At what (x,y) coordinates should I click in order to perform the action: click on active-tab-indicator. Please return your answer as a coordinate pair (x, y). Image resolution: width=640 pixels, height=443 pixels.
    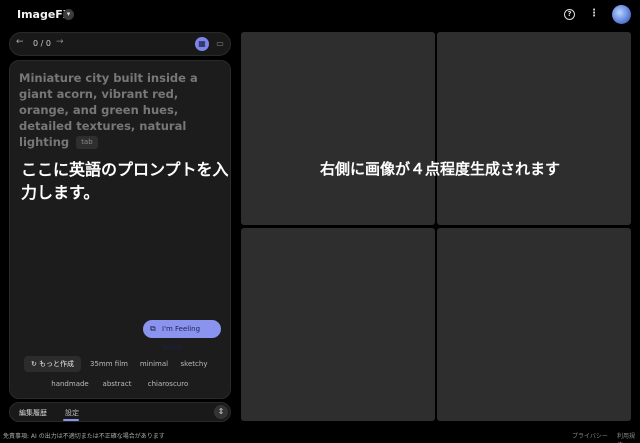
    Looking at the image, I should click on (71, 420).